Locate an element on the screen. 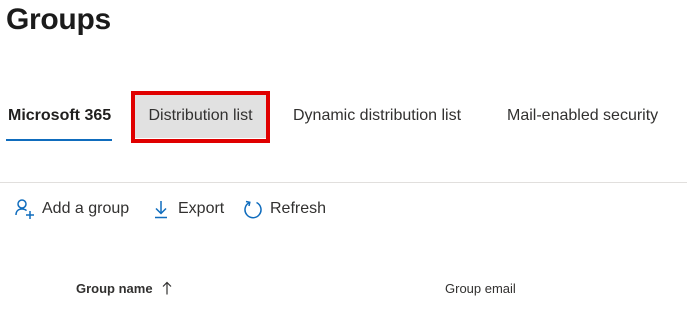 Image resolution: width=687 pixels, height=310 pixels. export-button: Export is located at coordinates (187, 209).